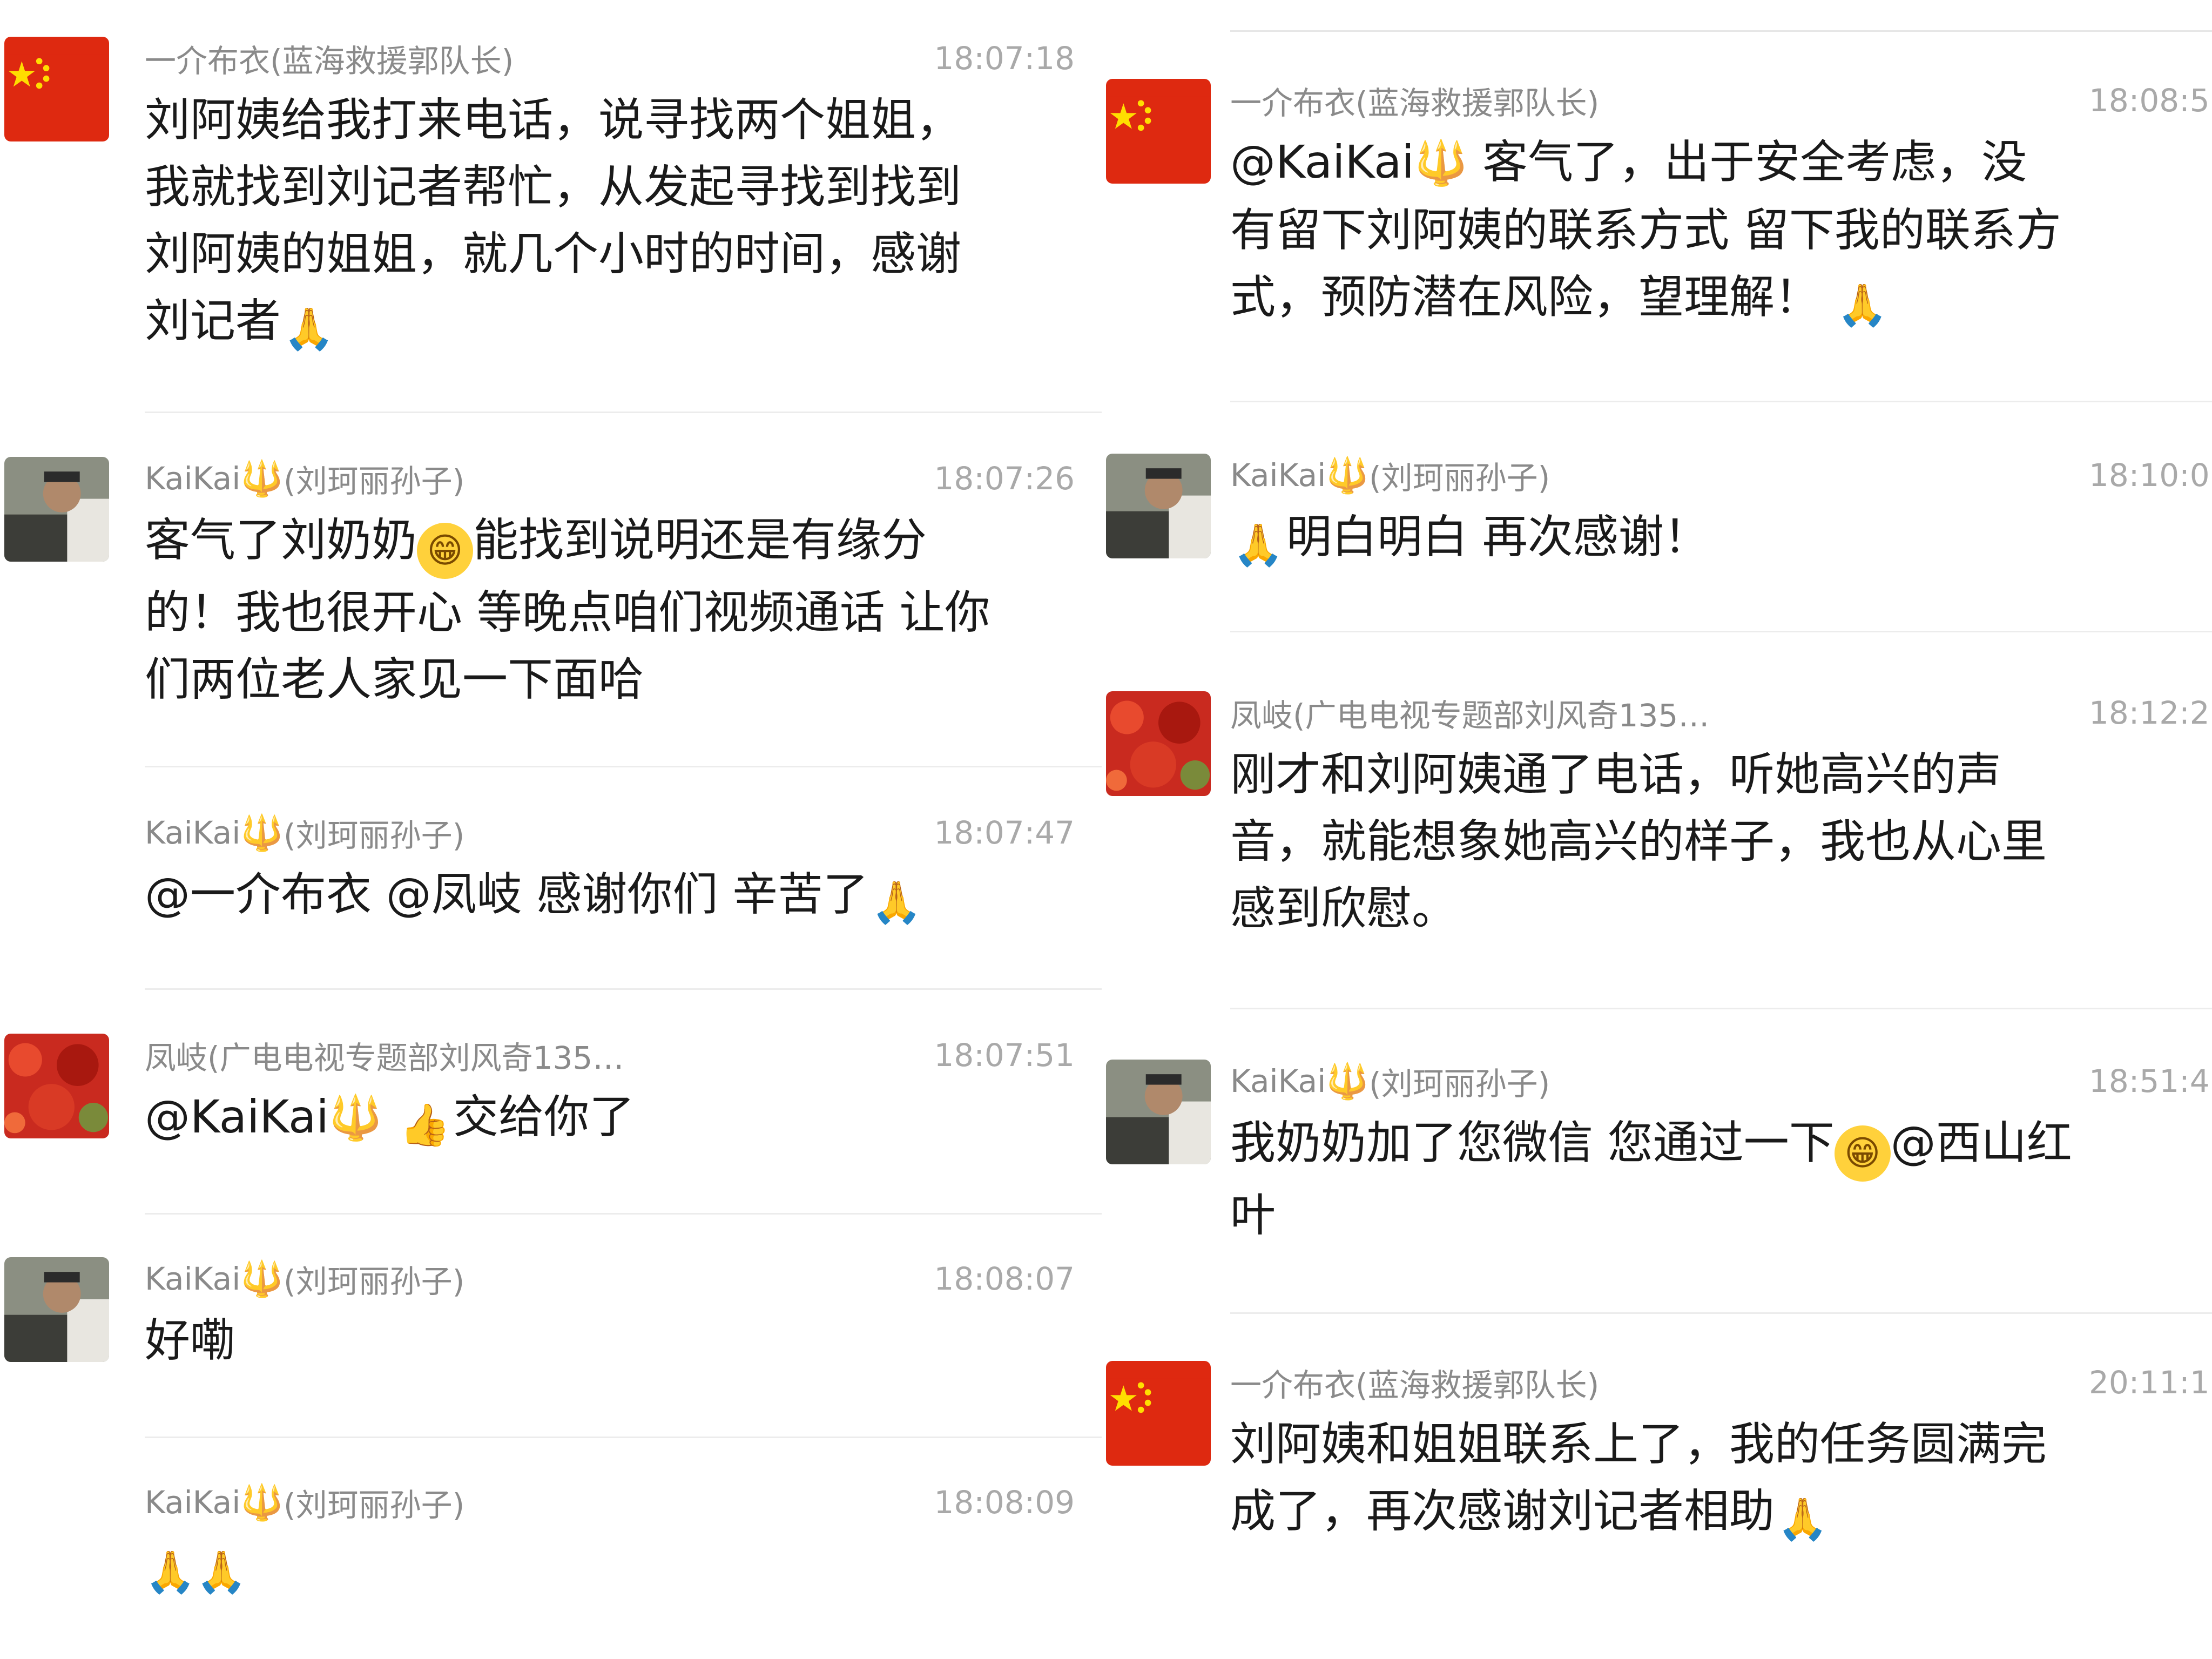  I want to click on message-text: 我奶奶加了您微信 您通过一下 😁 @西山红 叶, so click(1721, 1179).